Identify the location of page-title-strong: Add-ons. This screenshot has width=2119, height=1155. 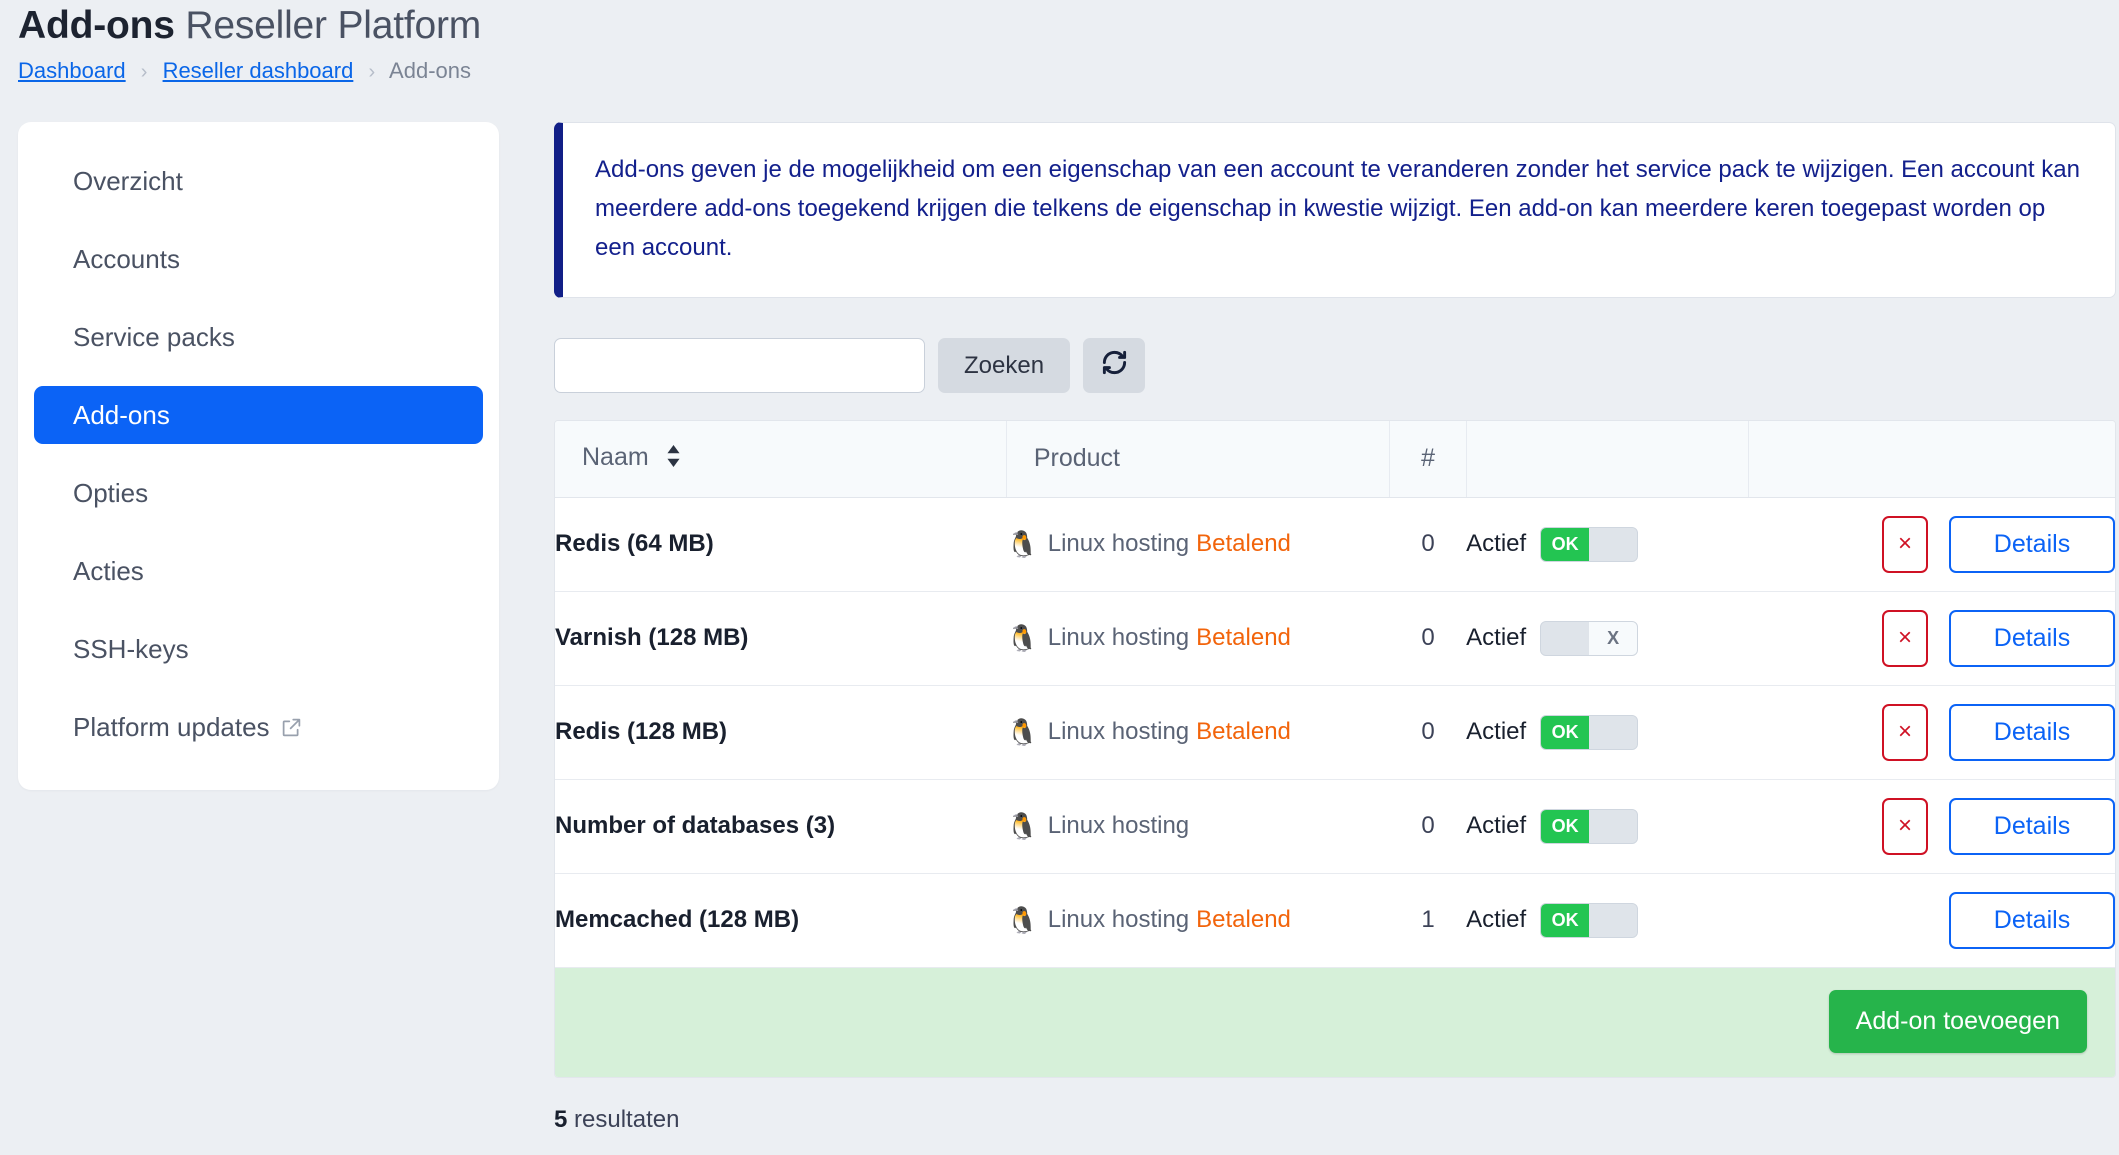
(96, 25).